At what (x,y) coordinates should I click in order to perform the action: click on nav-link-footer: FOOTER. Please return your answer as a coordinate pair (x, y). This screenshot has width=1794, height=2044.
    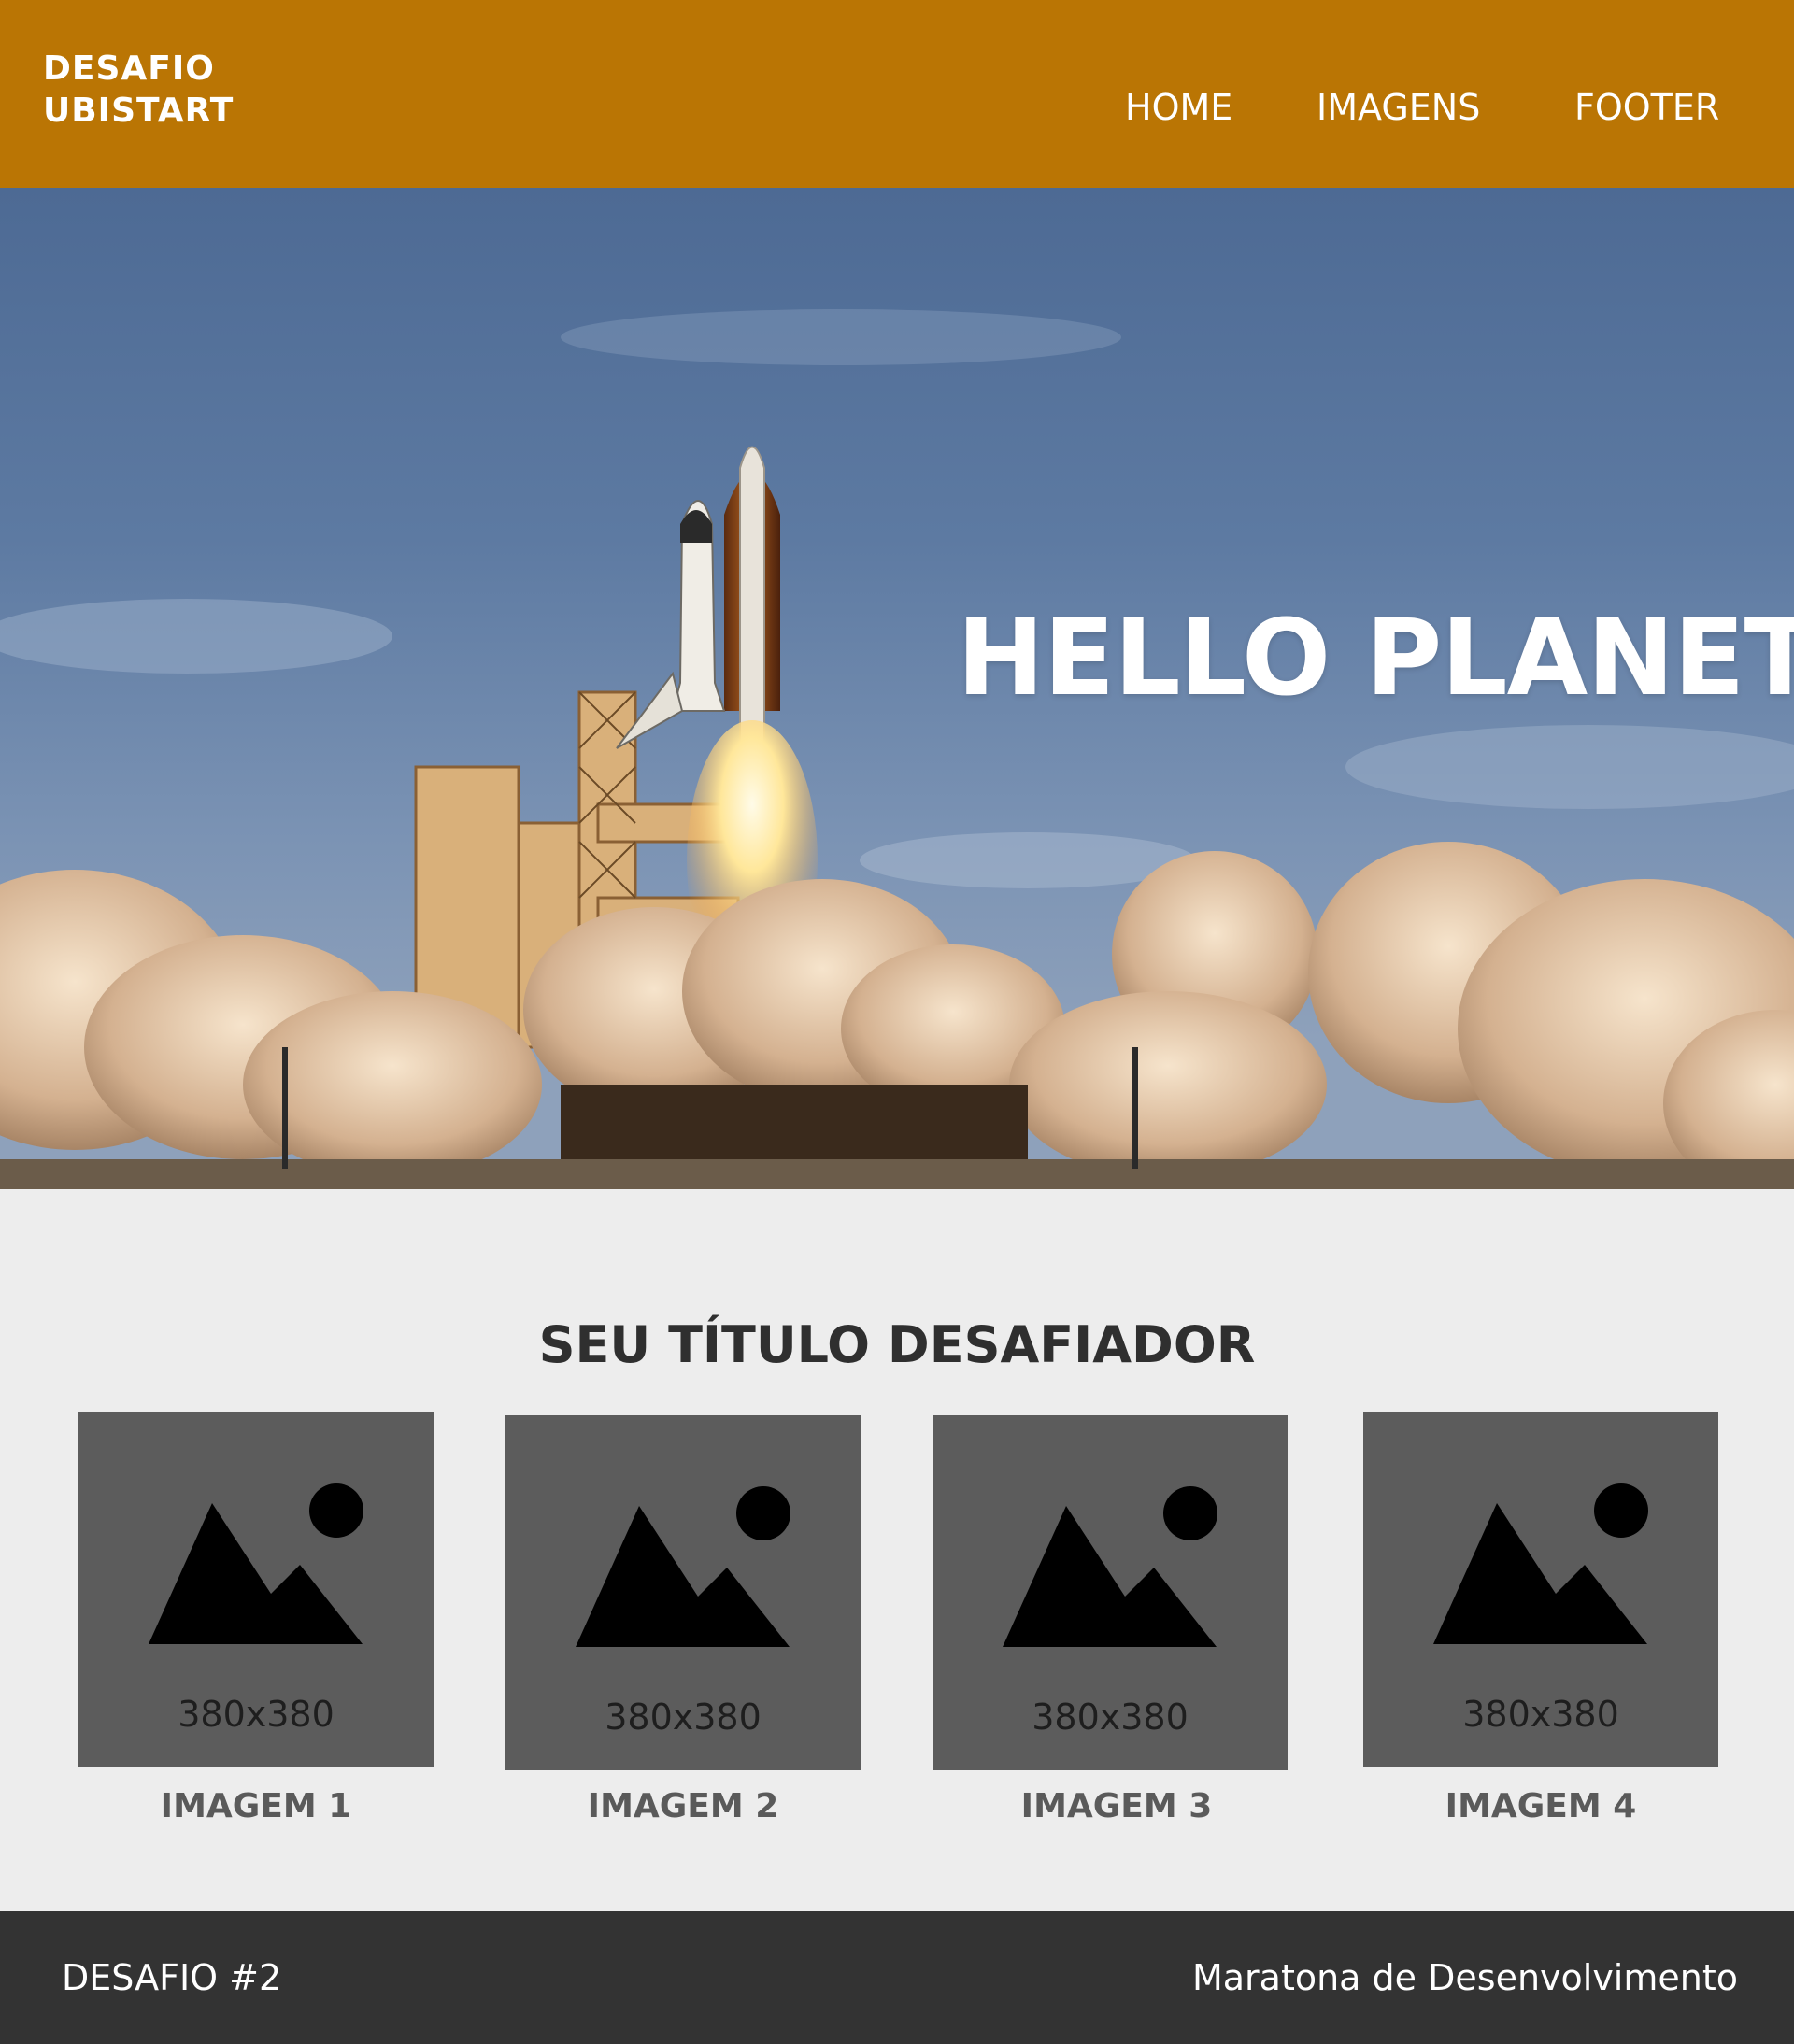
    Looking at the image, I should click on (1646, 107).